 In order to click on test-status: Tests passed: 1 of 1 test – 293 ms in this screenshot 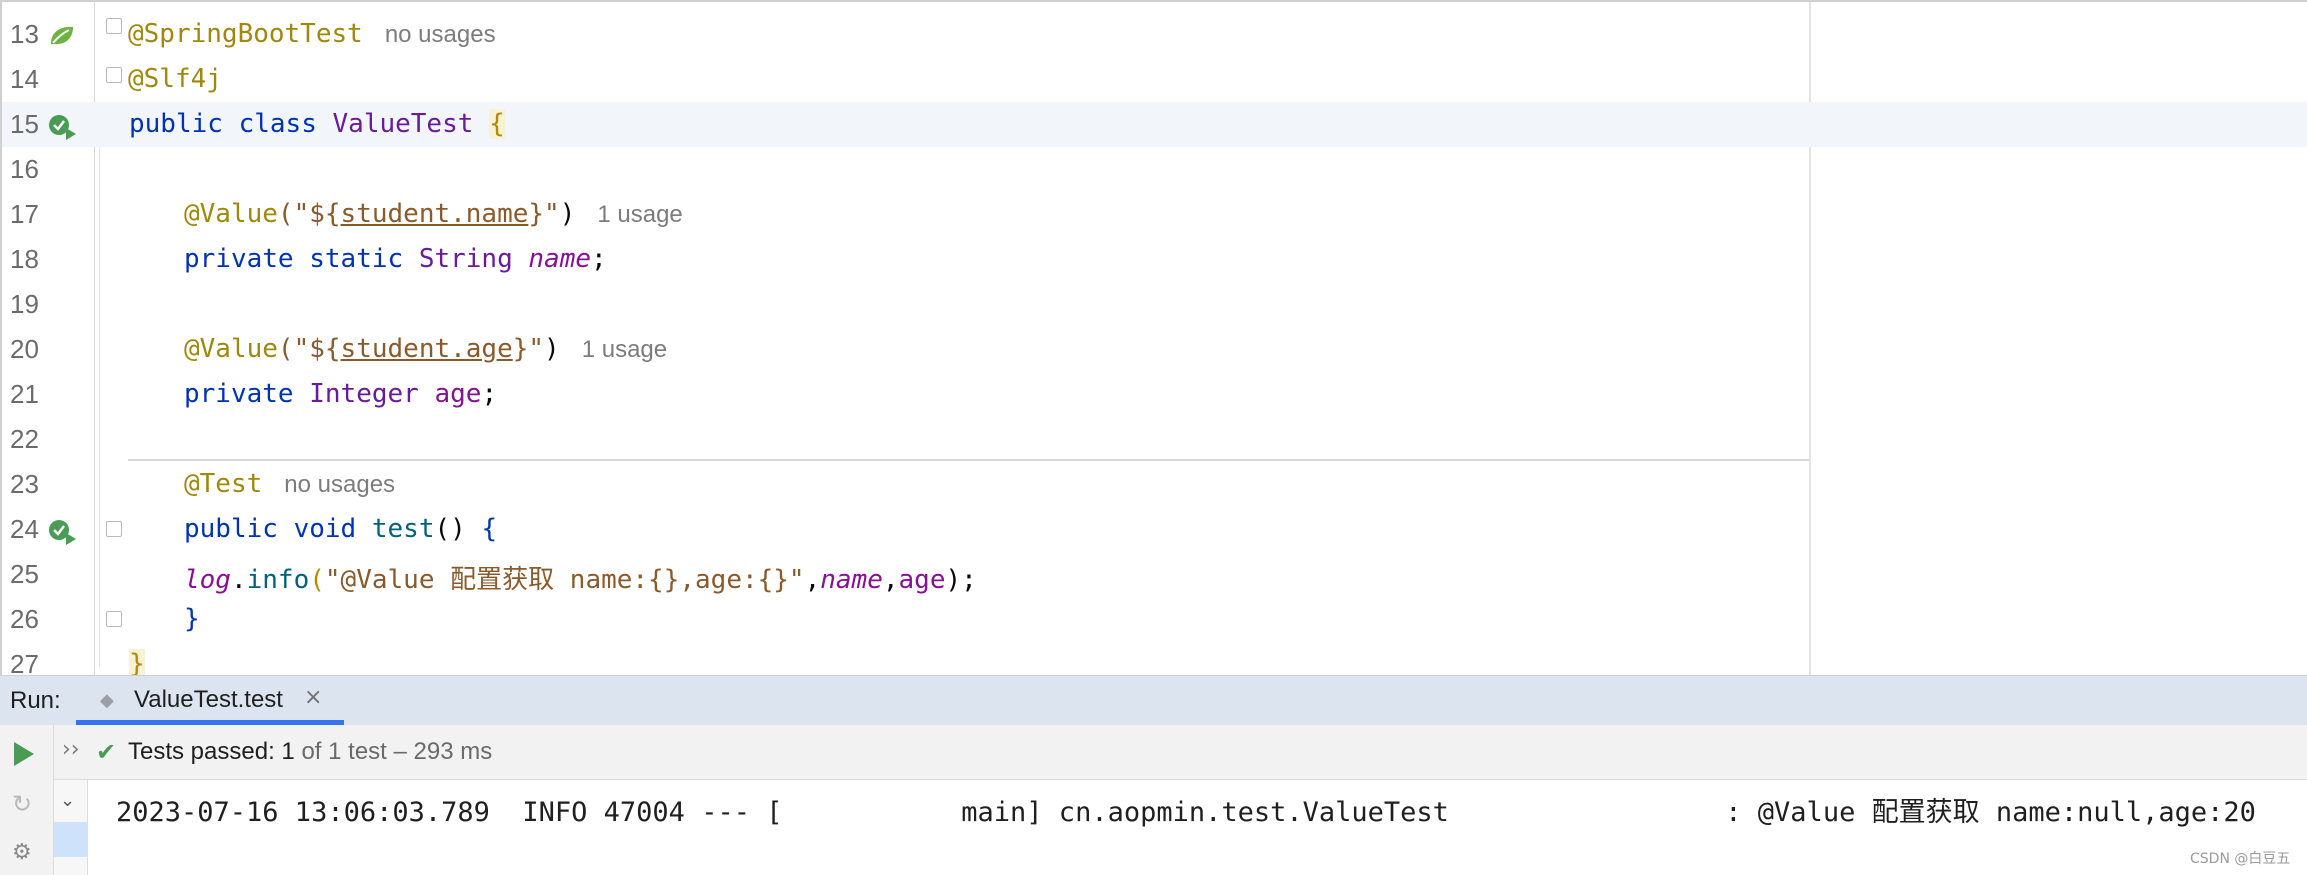, I will do `click(310, 751)`.